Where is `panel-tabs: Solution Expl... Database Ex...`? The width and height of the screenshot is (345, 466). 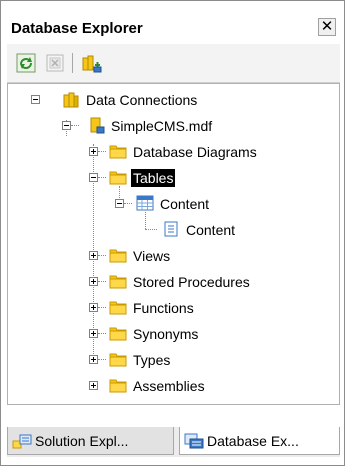
panel-tabs: Solution Expl... Database Ex... is located at coordinates (173, 442).